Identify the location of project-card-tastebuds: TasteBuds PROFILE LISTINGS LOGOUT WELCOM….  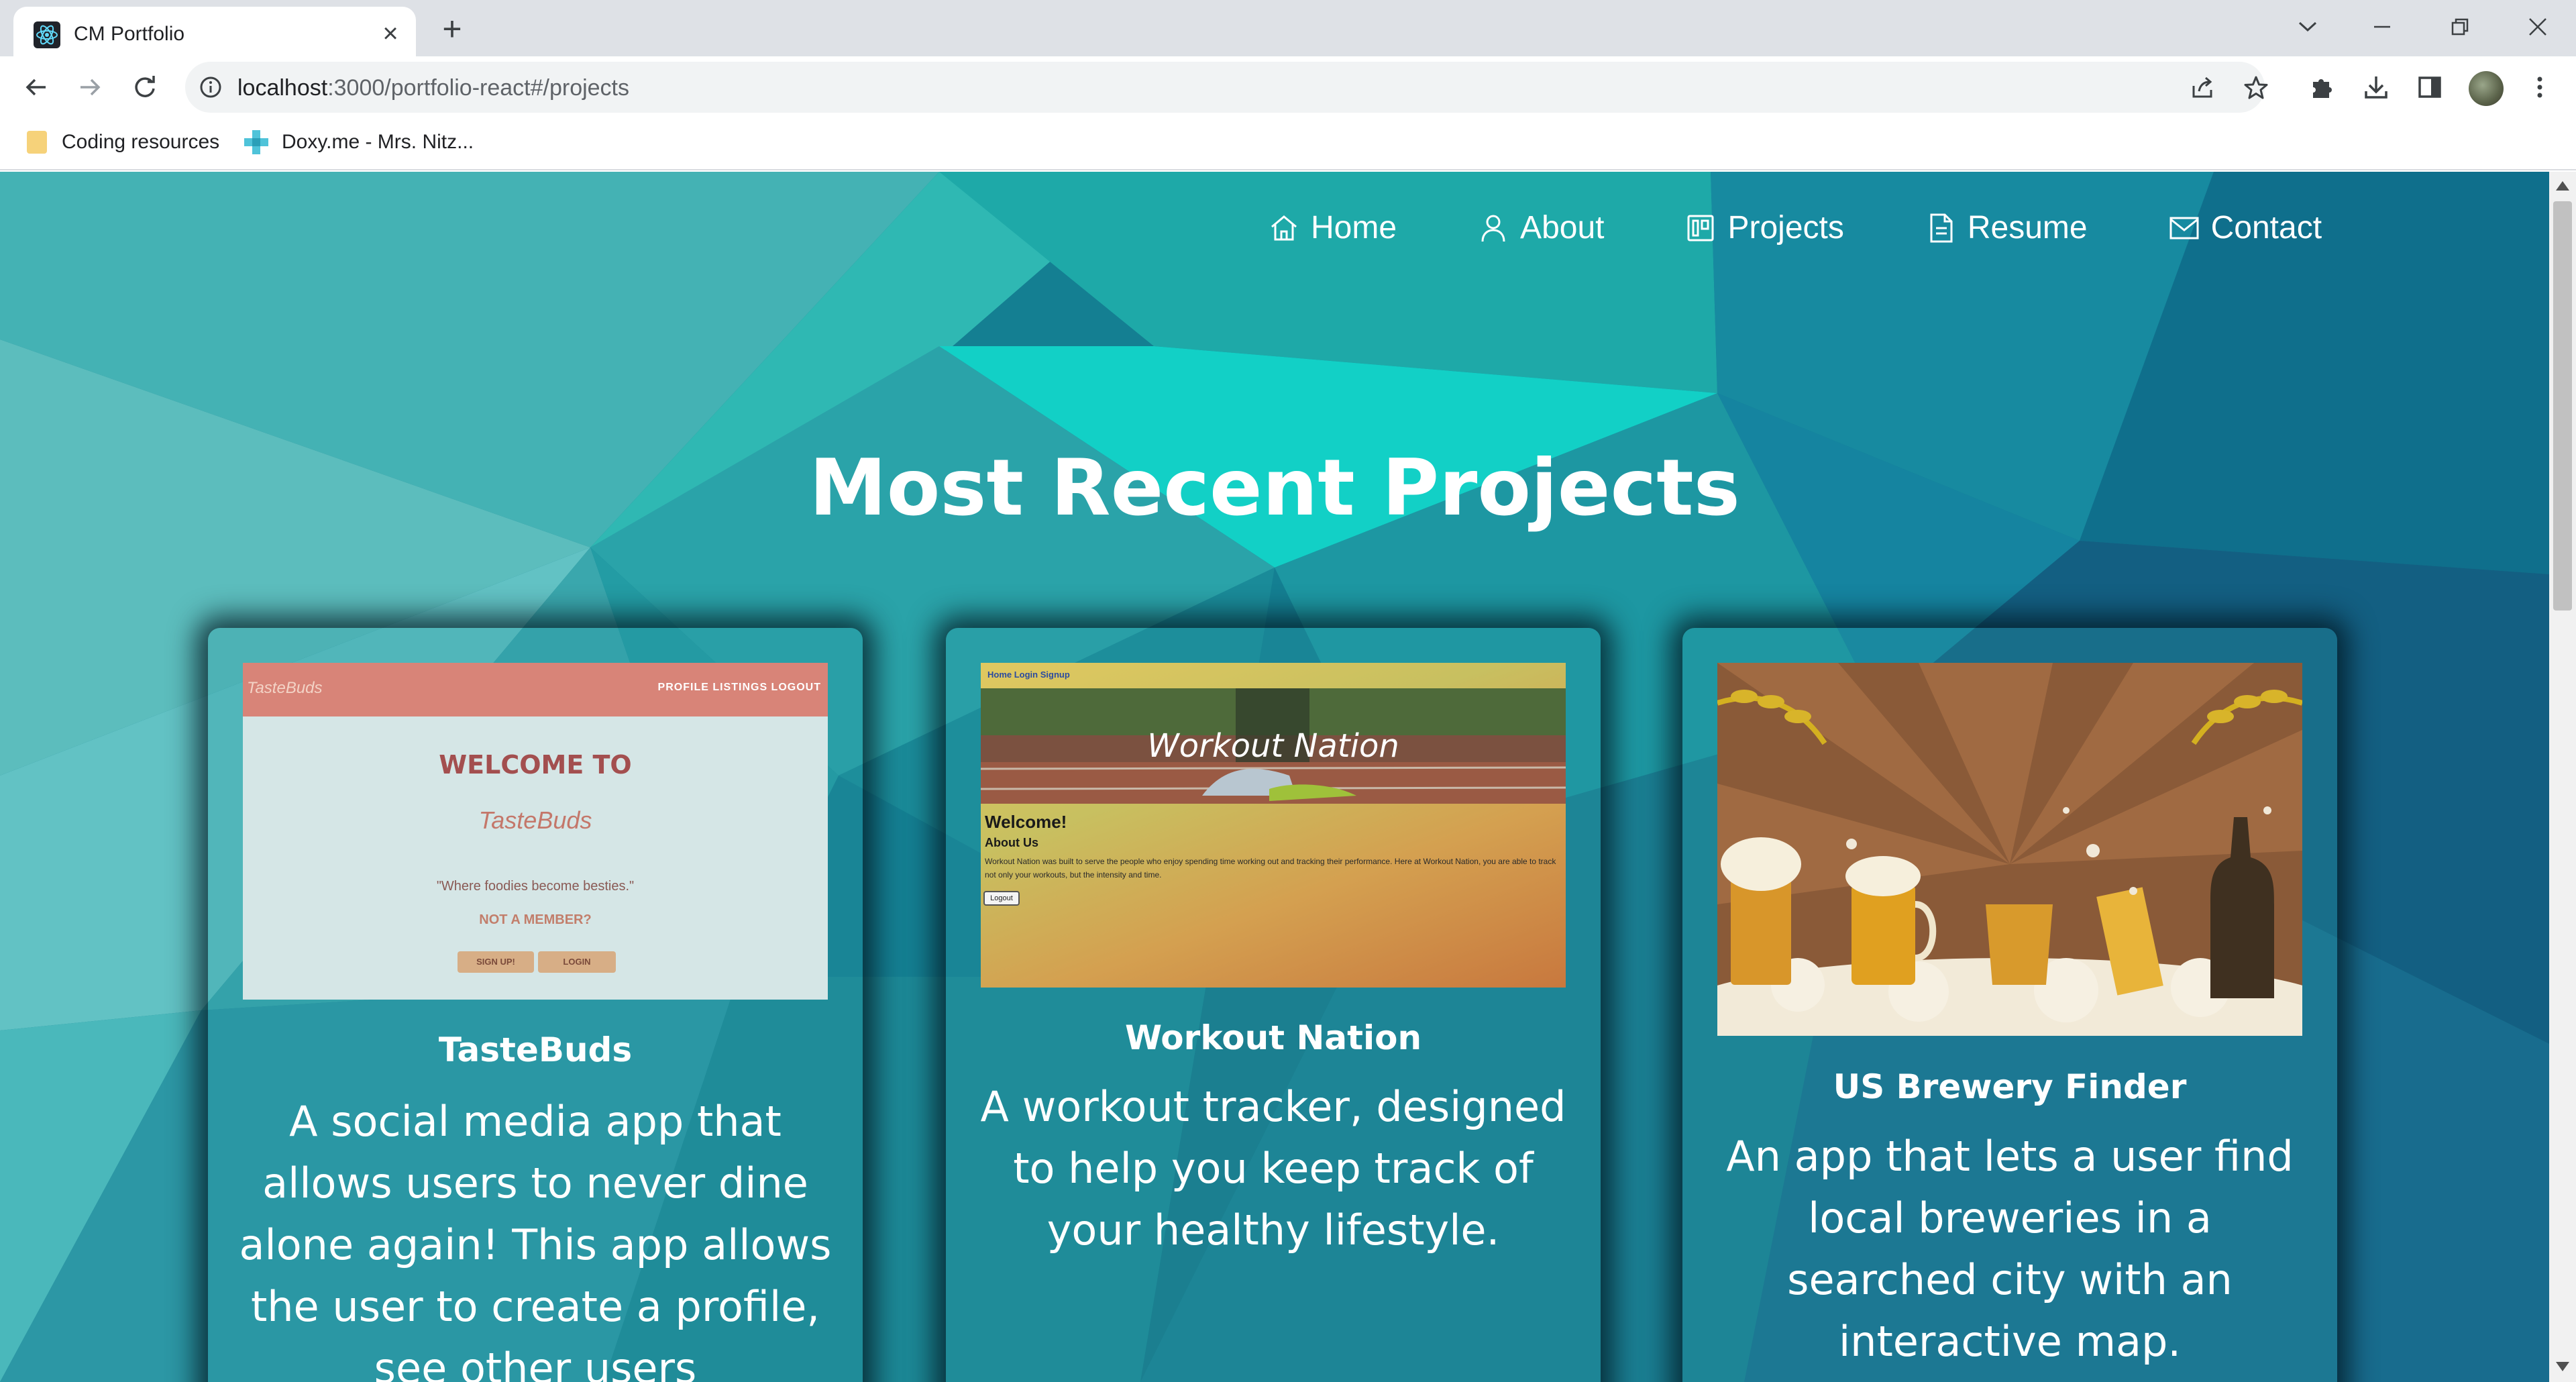
(535, 1005).